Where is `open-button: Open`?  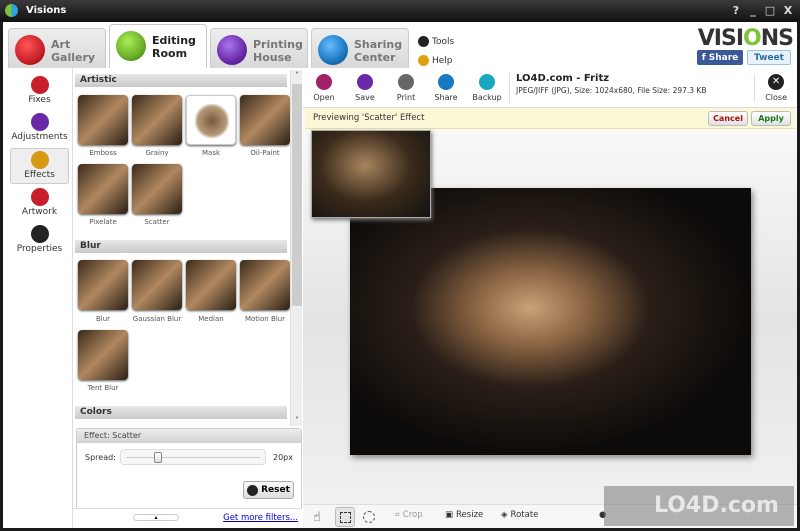 open-button: Open is located at coordinates (324, 88).